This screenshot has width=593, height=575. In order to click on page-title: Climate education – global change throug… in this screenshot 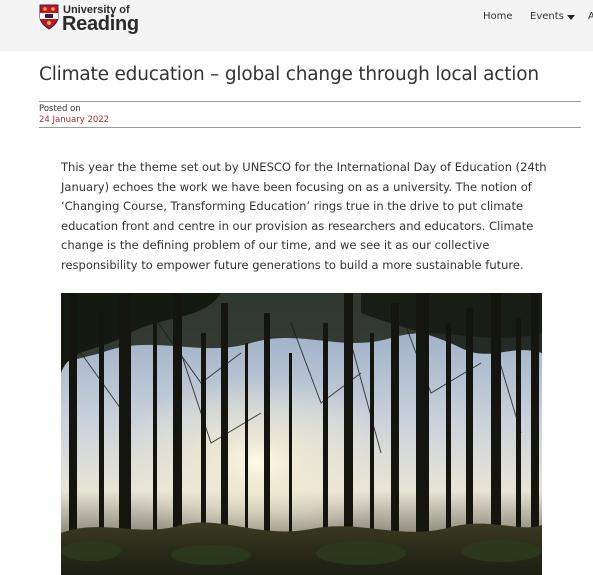, I will do `click(289, 74)`.